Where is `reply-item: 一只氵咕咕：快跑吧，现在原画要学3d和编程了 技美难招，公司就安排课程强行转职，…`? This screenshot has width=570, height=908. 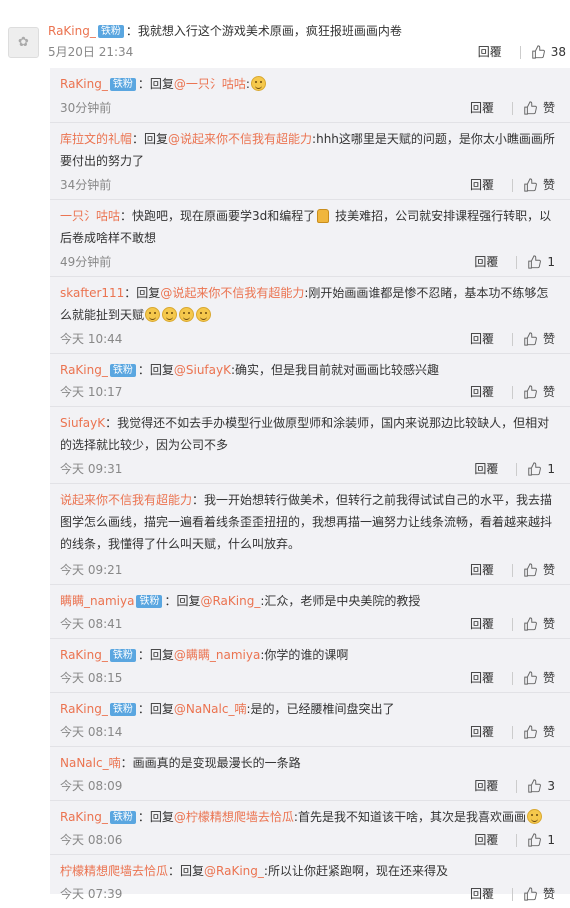
reply-item: 一只氵咕咕：快跑吧，现在原画要学3d和编程了 技美难招，公司就安排课程强行转职，… is located at coordinates (310, 238).